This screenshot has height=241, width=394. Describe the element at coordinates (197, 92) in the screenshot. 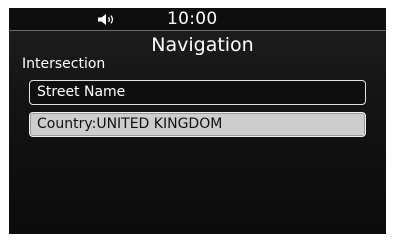

I see `street-name-field: Street Name` at that location.